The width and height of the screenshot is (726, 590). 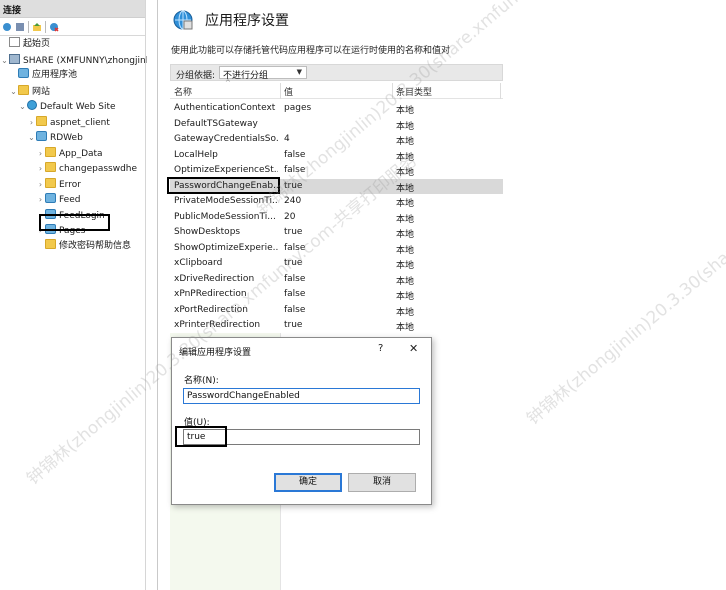 I want to click on tree-item: 修改密码帮助信息, so click(x=84, y=246).